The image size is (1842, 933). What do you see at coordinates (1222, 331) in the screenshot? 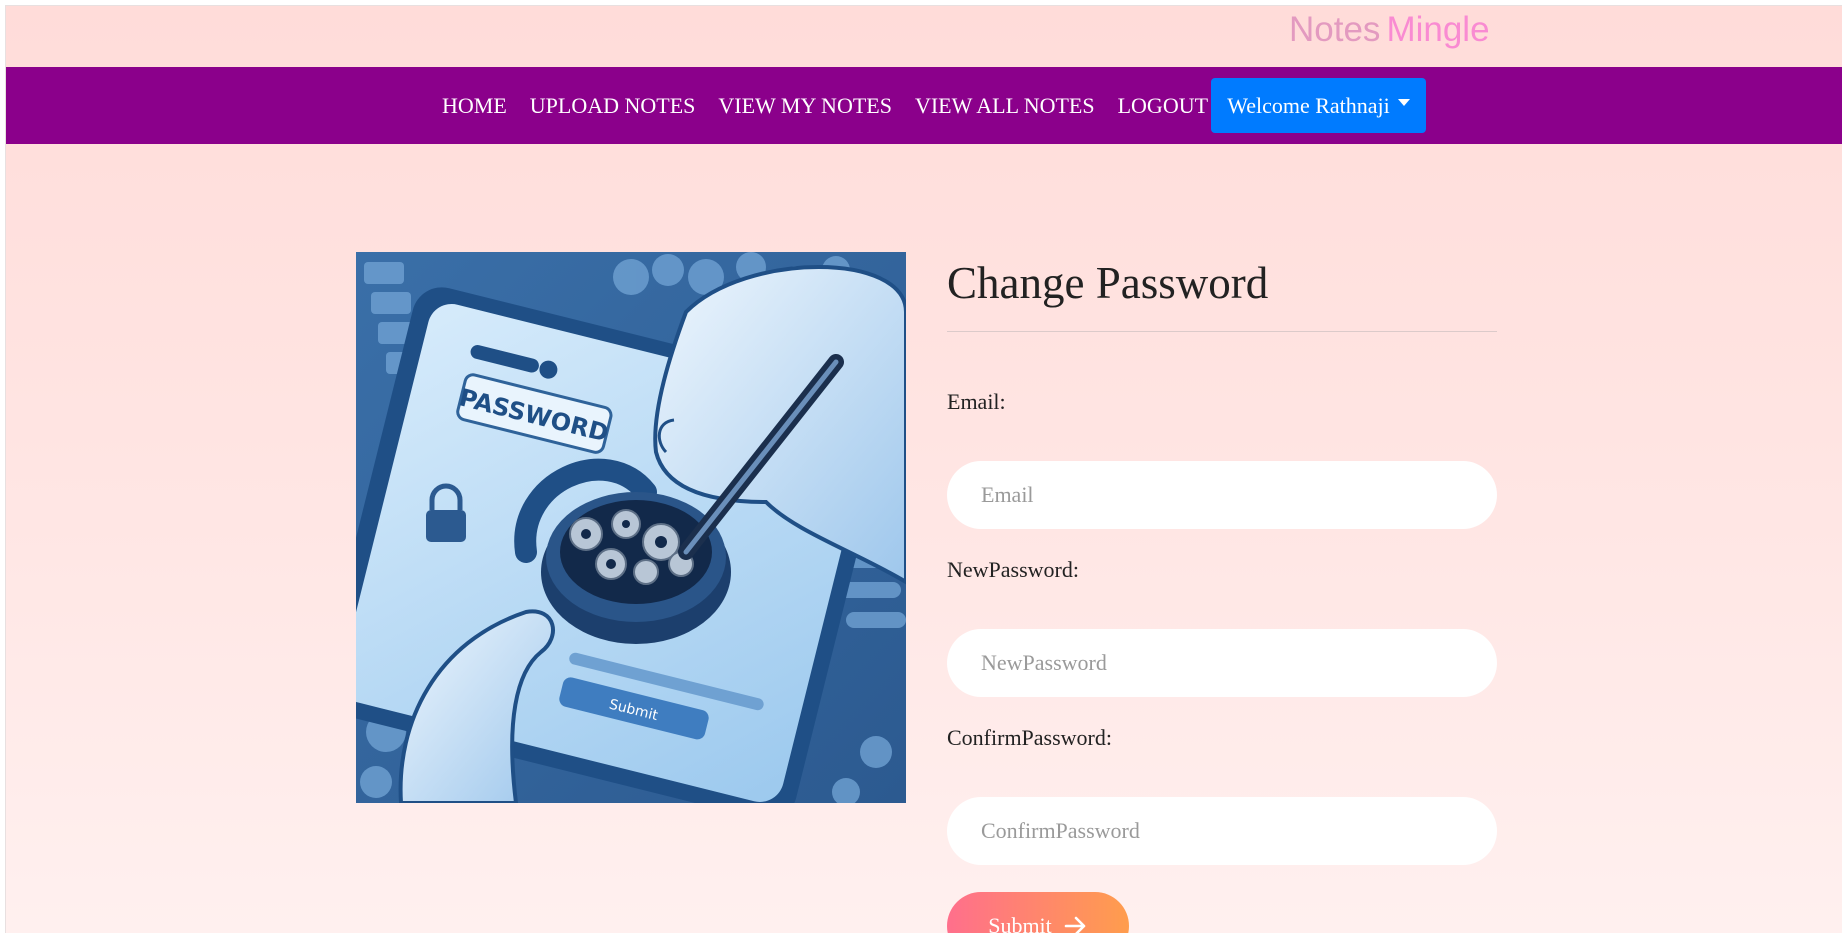
I see `title-divider` at bounding box center [1222, 331].